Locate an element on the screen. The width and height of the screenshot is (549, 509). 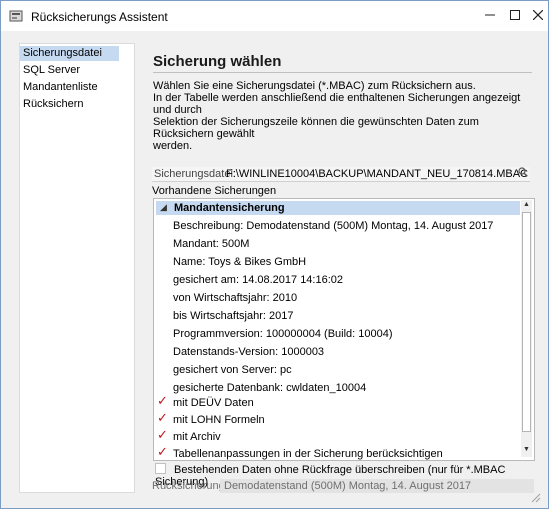
detail-name: Name: Toys & Bikes GmbH is located at coordinates (240, 262).